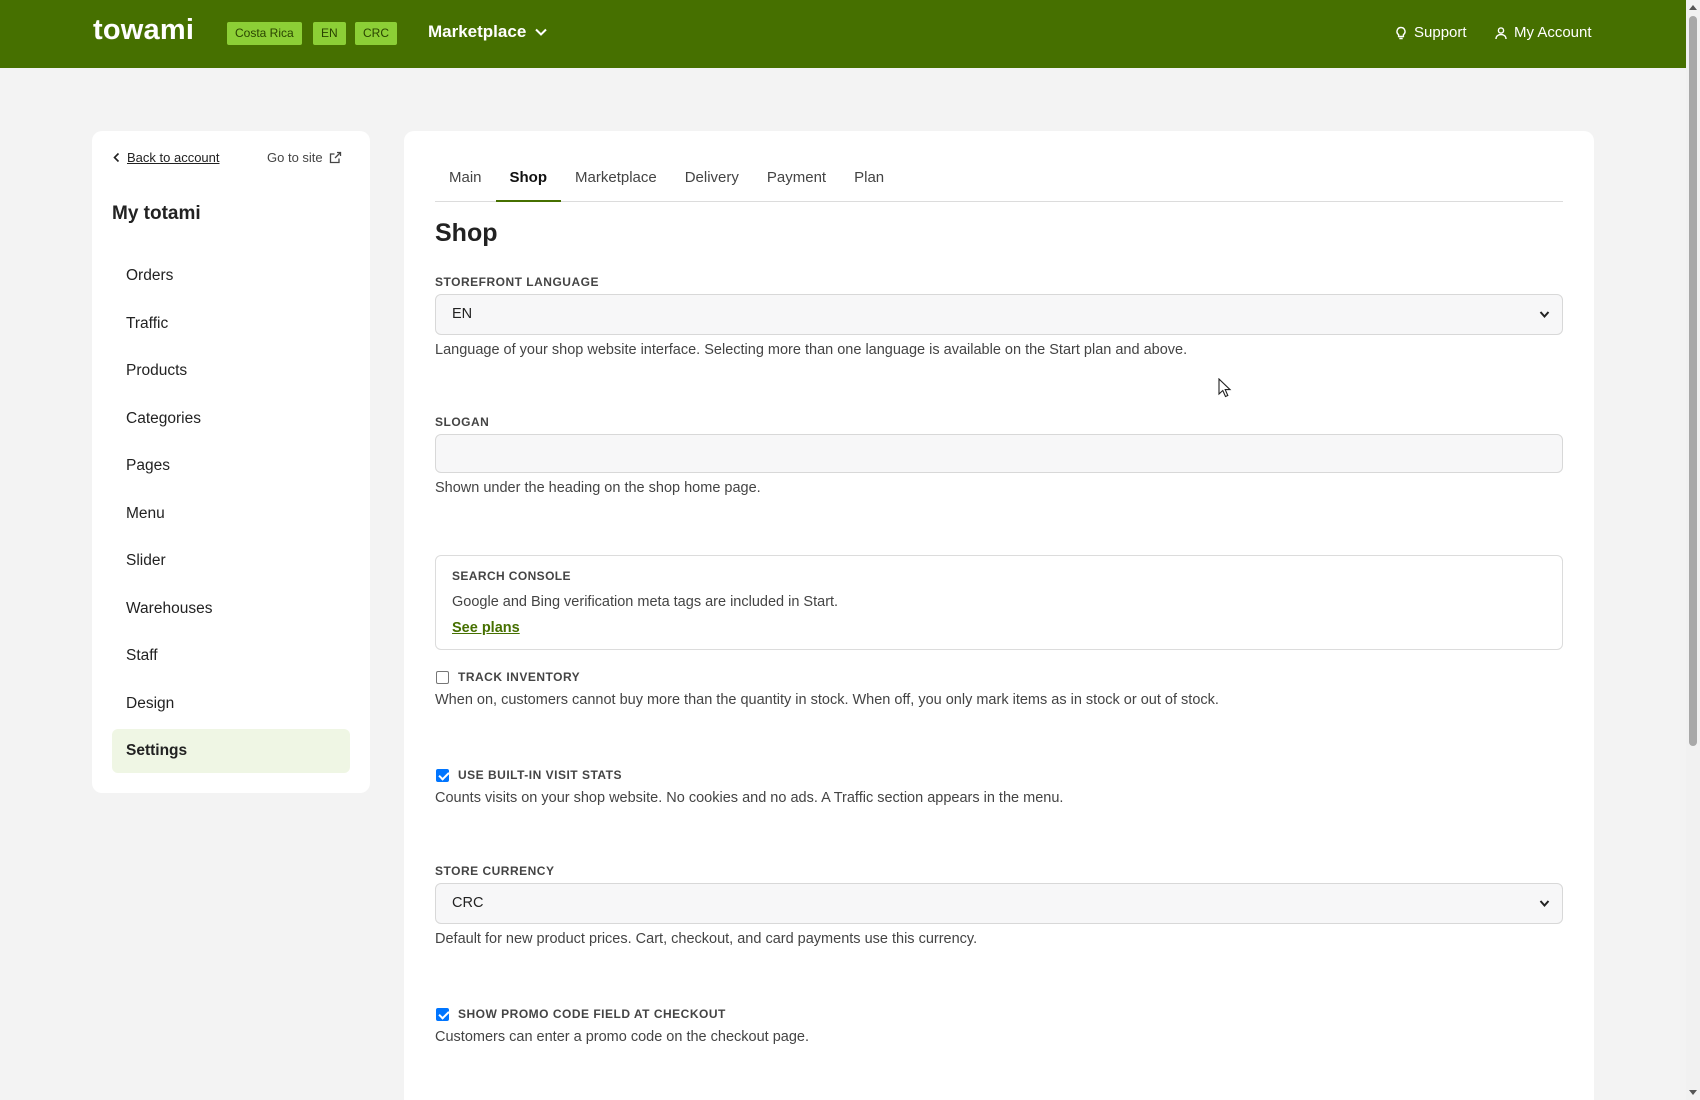  Describe the element at coordinates (462, 422) in the screenshot. I see `slogan-label: SLOGAN` at that location.